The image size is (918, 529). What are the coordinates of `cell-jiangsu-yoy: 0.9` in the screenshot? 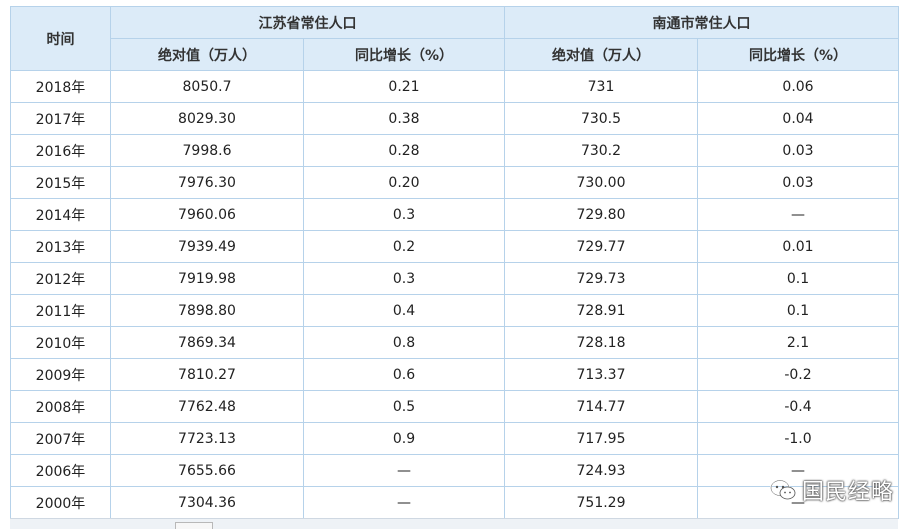 It's located at (404, 438).